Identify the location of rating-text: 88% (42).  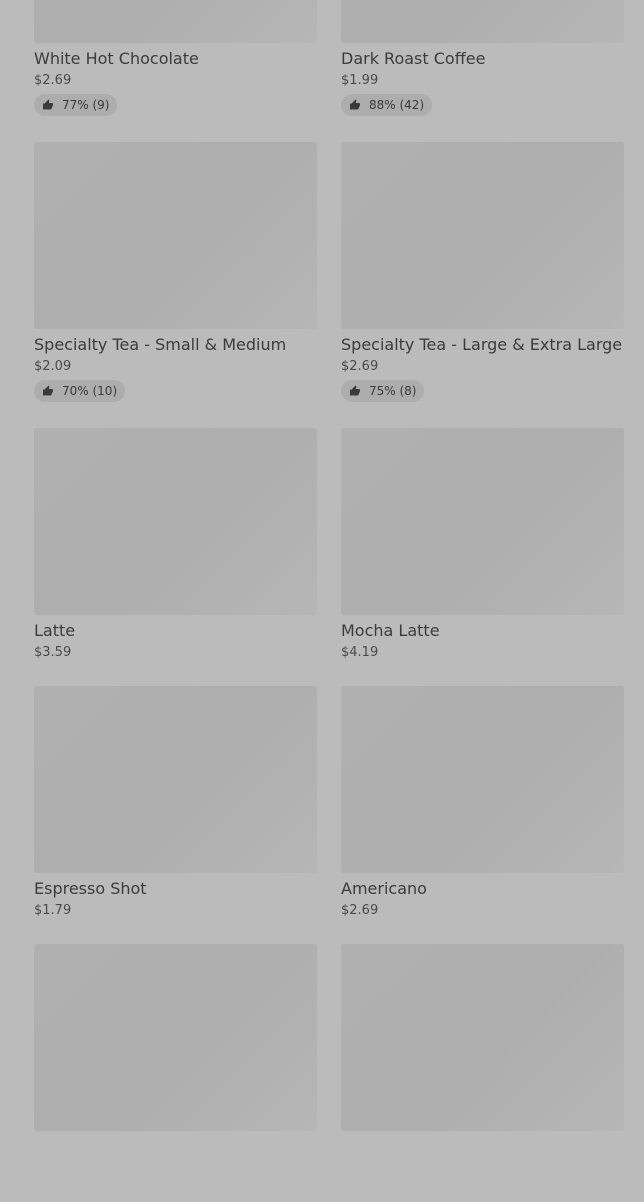
(397, 105).